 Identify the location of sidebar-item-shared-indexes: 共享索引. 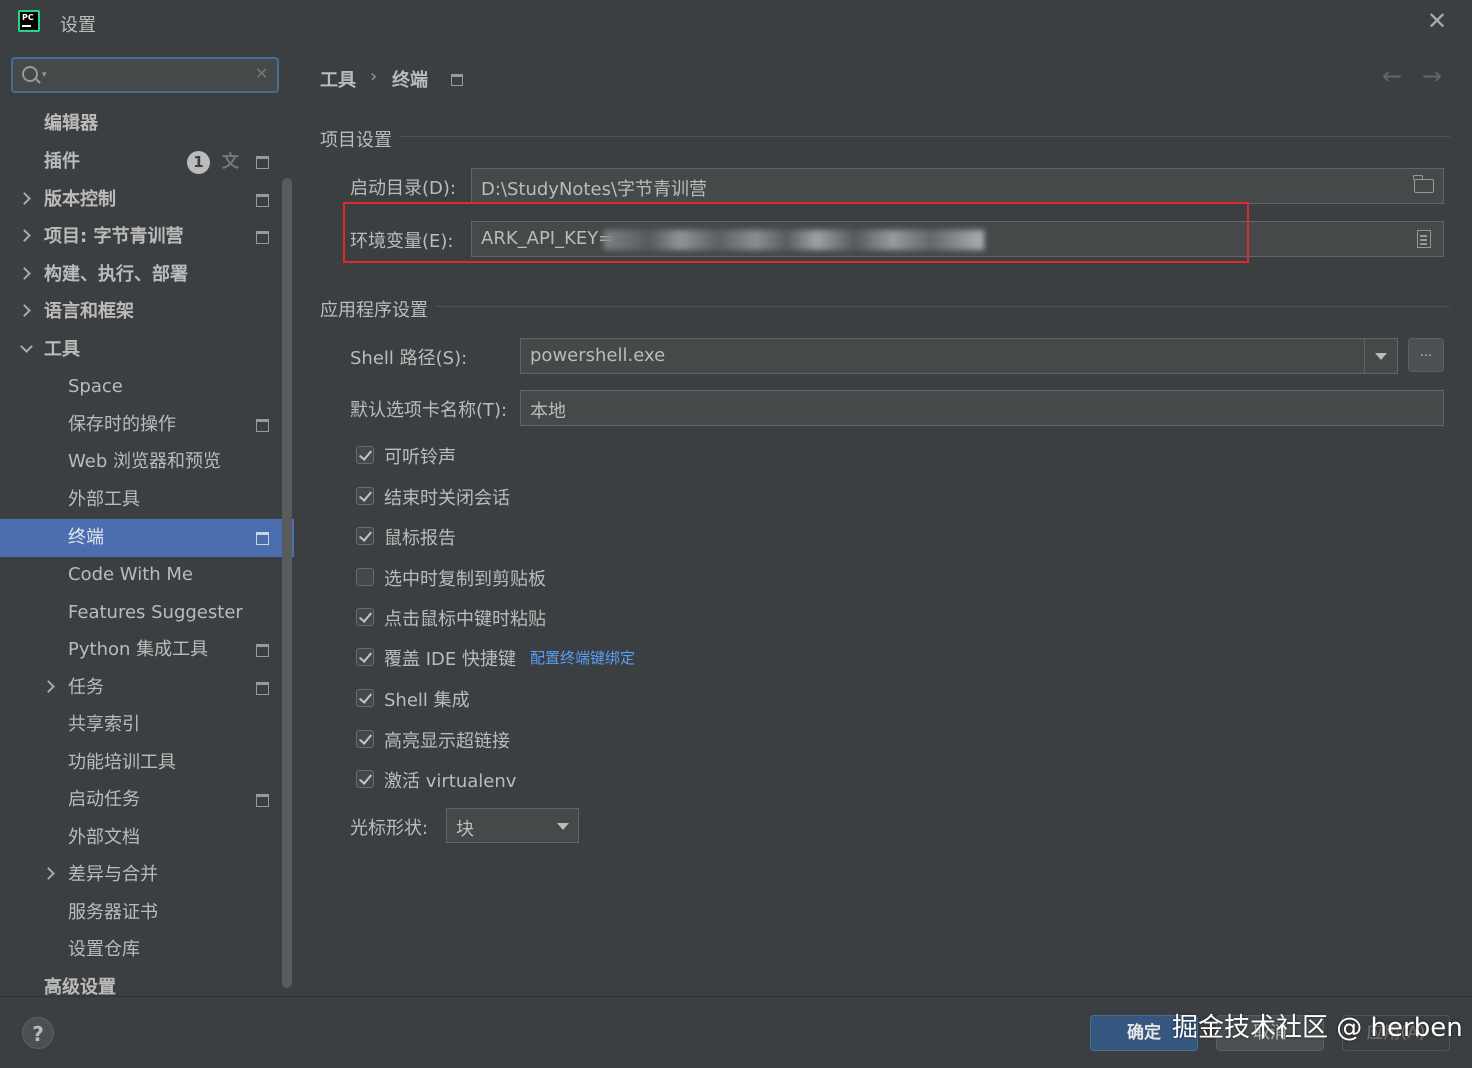
(140, 725).